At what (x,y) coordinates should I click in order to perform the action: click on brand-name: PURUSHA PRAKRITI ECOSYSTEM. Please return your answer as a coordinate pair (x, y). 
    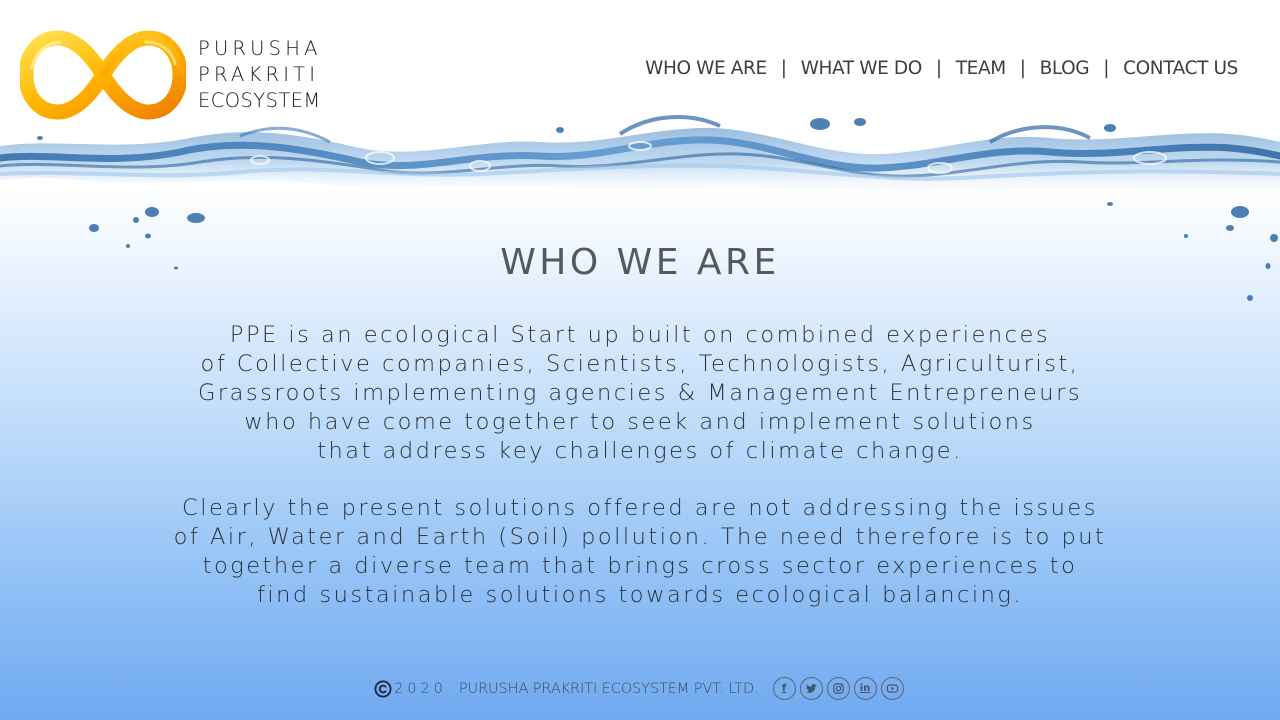
    Looking at the image, I should click on (260, 75).